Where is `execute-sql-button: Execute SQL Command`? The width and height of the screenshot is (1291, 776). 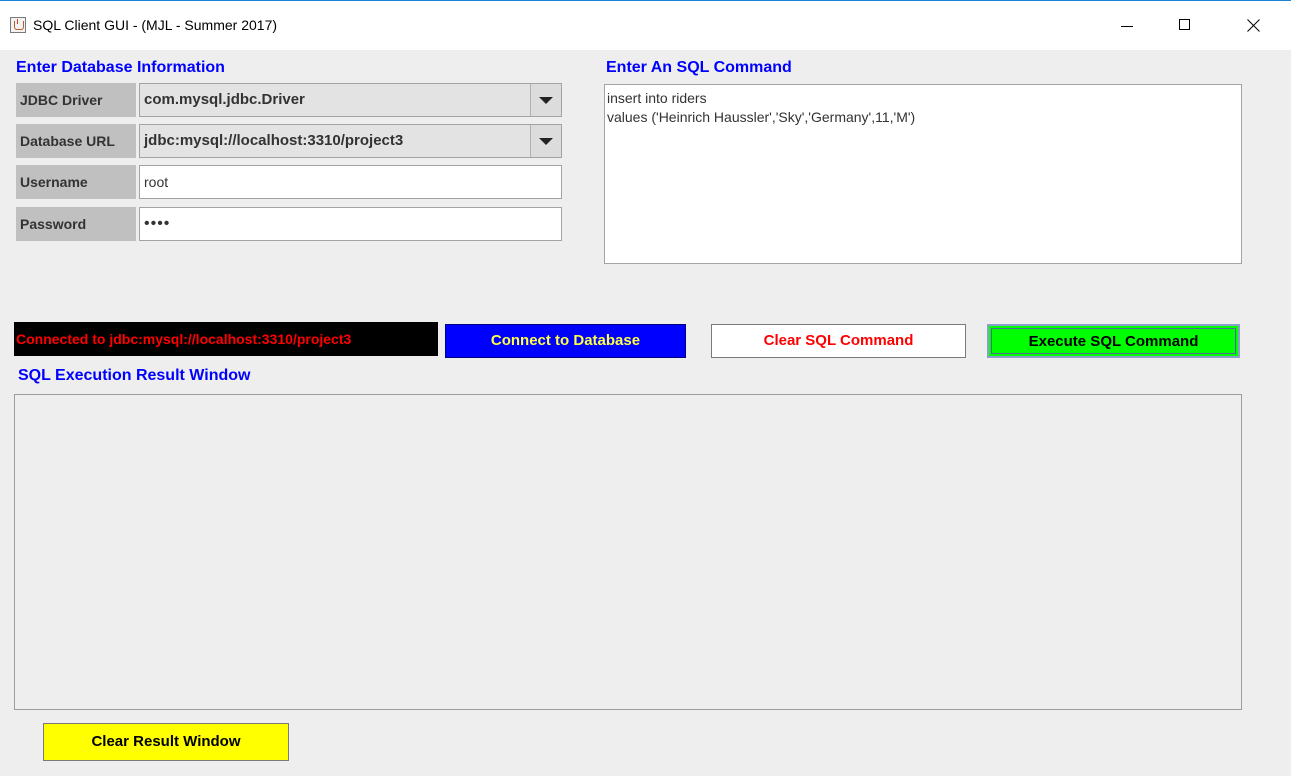 execute-sql-button: Execute SQL Command is located at coordinates (1113, 341).